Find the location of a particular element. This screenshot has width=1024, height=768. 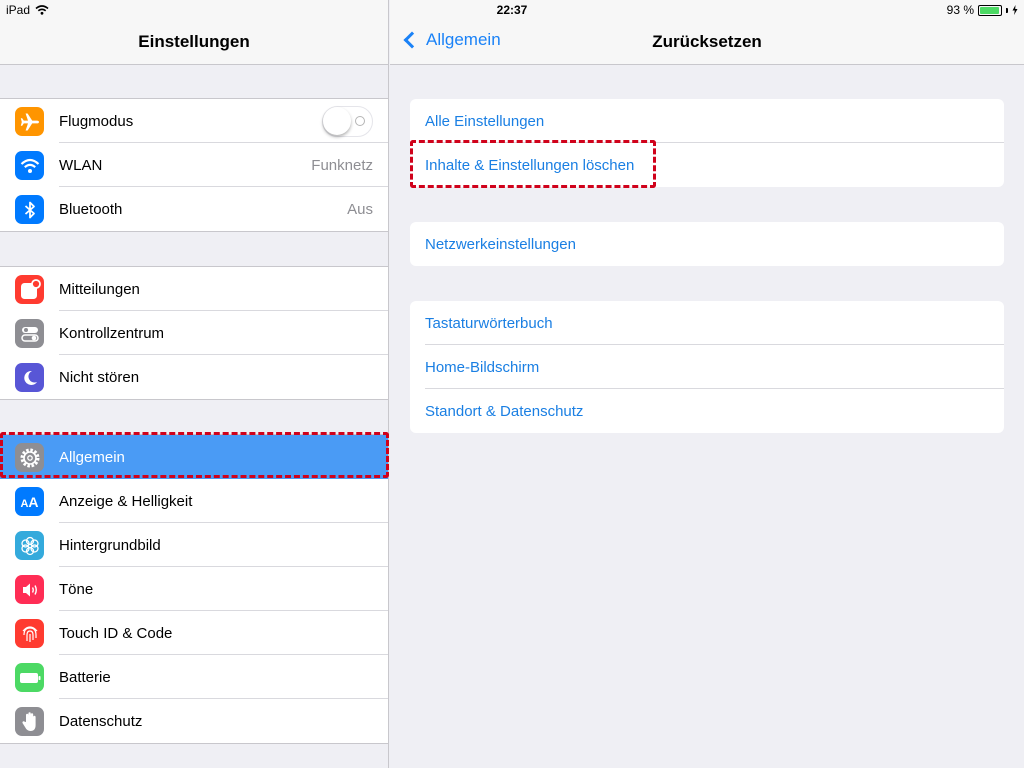

reset-group-2: Netzwerkeinstellungen is located at coordinates (707, 244).